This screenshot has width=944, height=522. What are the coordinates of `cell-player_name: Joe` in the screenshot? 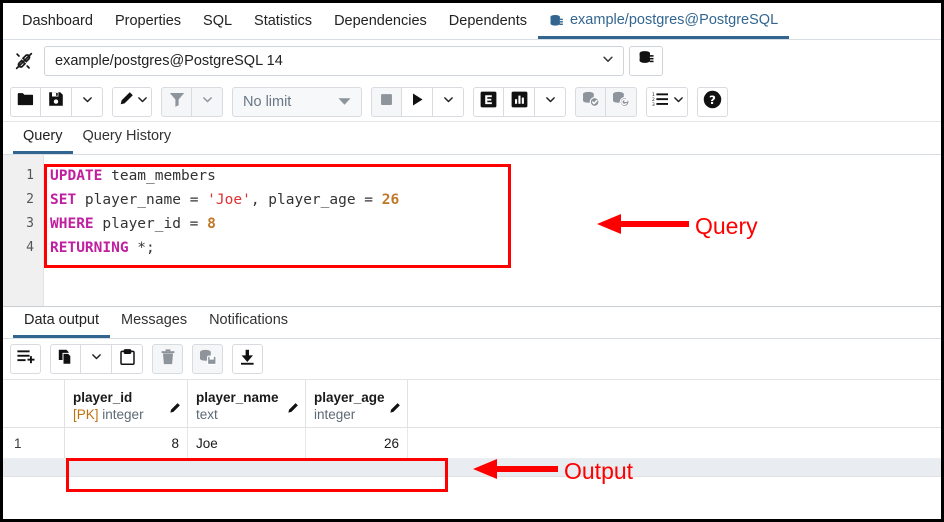 It's located at (247, 443).